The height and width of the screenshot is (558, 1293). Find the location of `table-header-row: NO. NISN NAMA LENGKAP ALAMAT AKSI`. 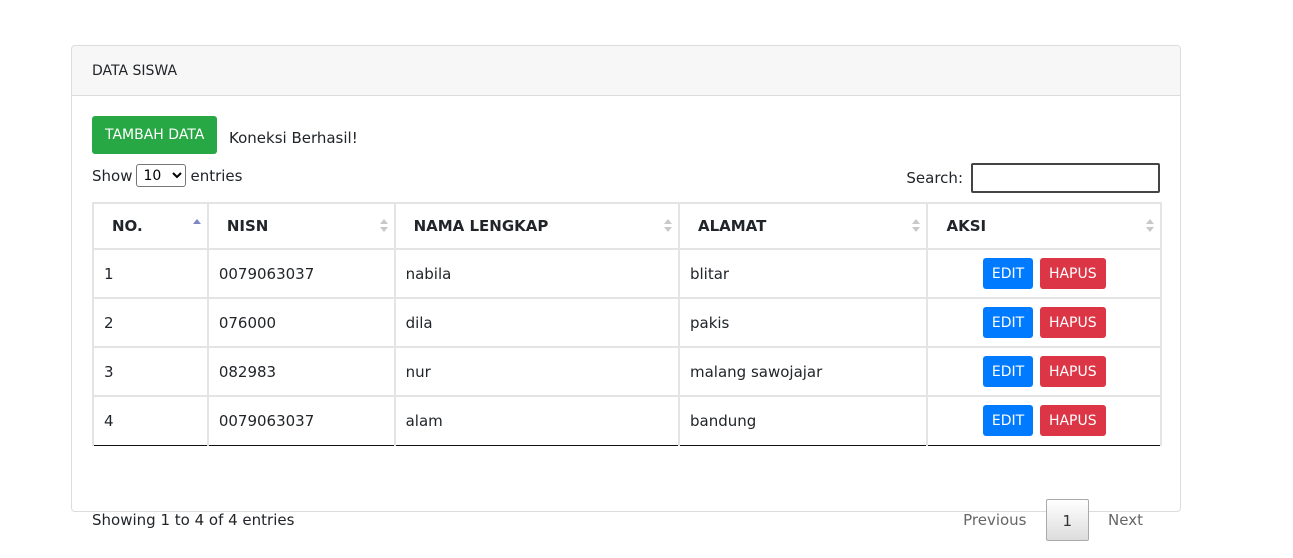

table-header-row: NO. NISN NAMA LENGKAP ALAMAT AKSI is located at coordinates (627, 226).